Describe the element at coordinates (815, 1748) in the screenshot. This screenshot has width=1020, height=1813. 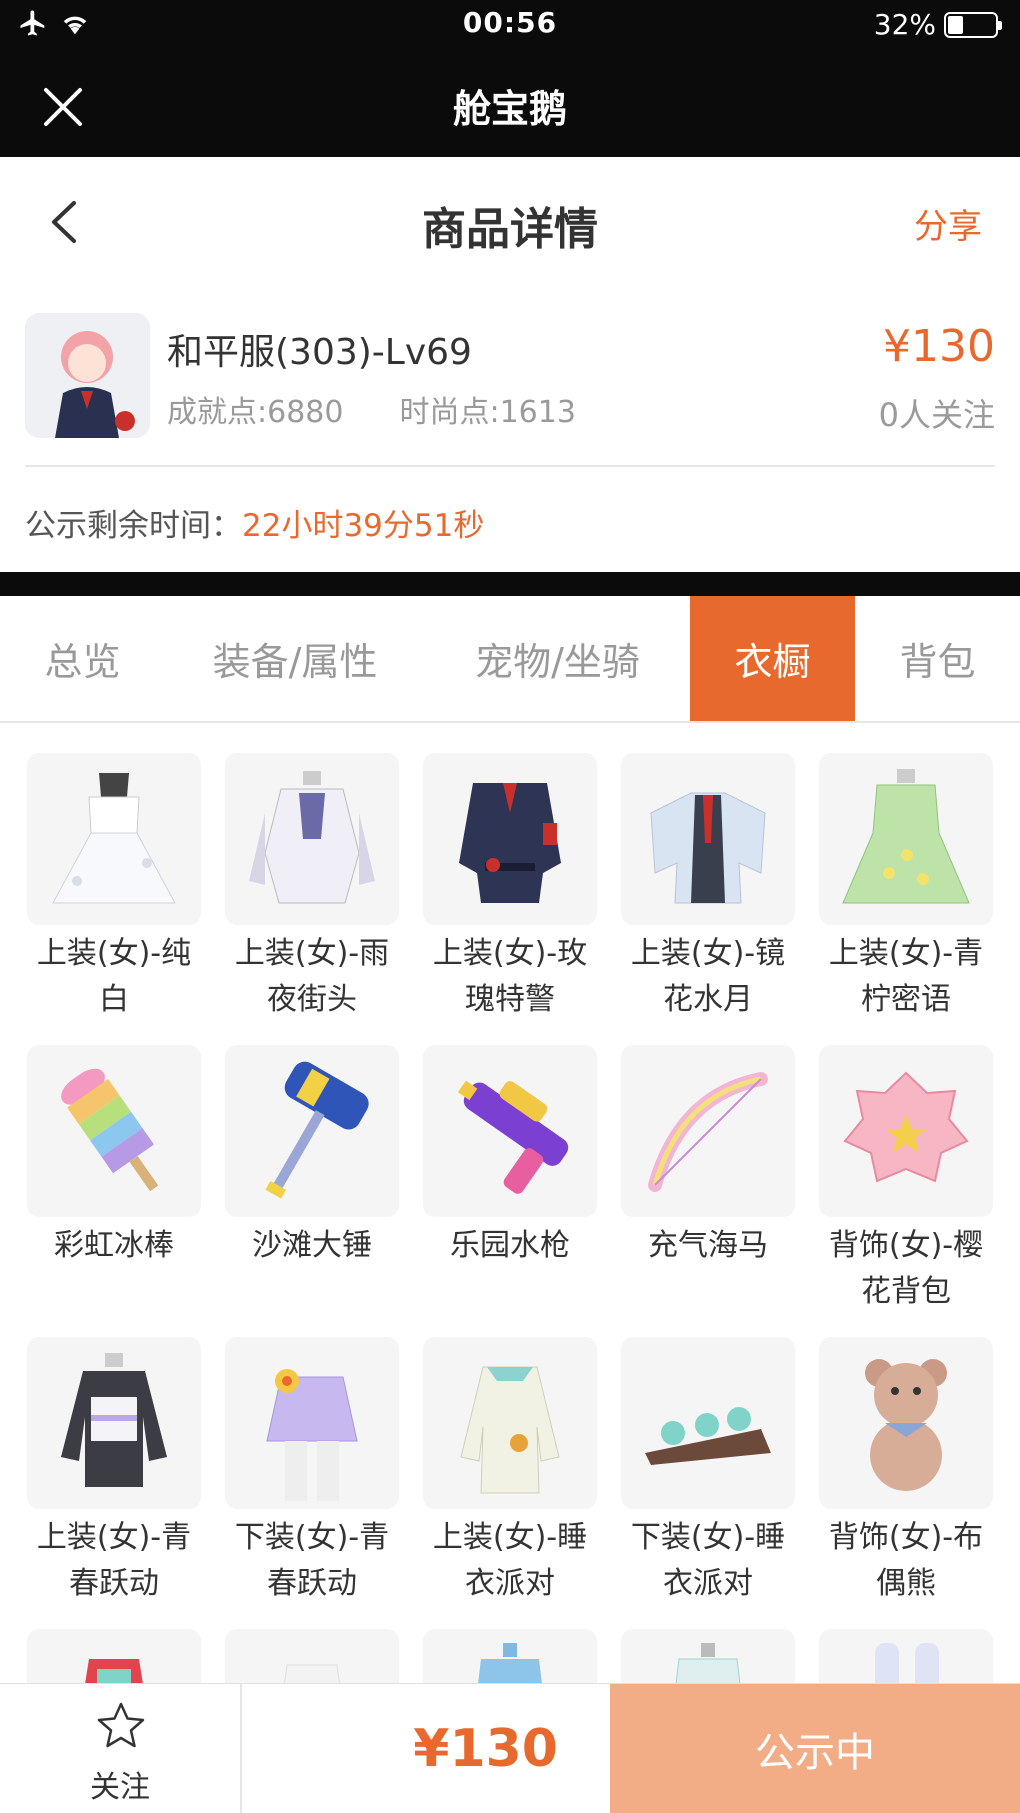
I see `public-status-button: 公示中` at that location.